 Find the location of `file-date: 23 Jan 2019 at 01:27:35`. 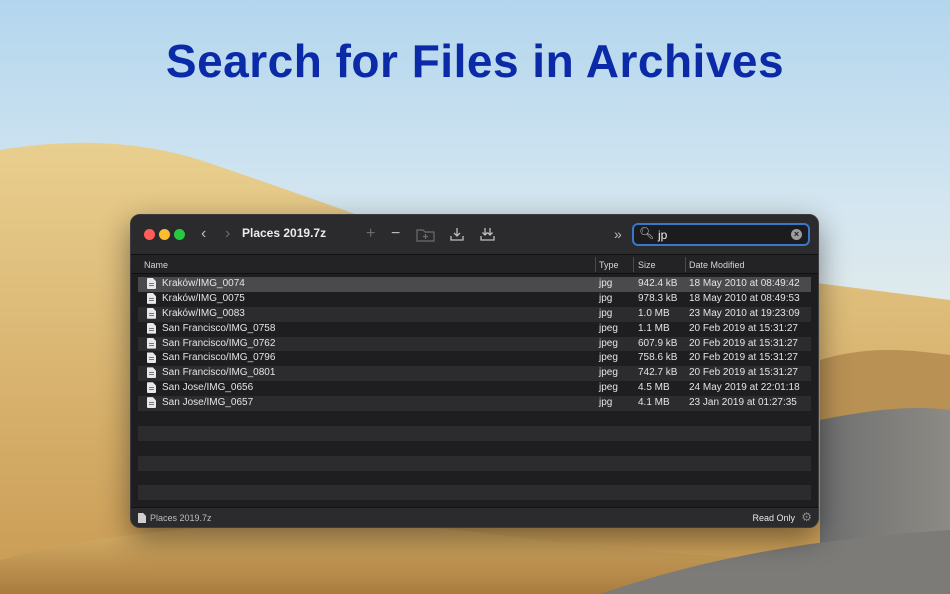

file-date: 23 Jan 2019 at 01:27:35 is located at coordinates (743, 403).